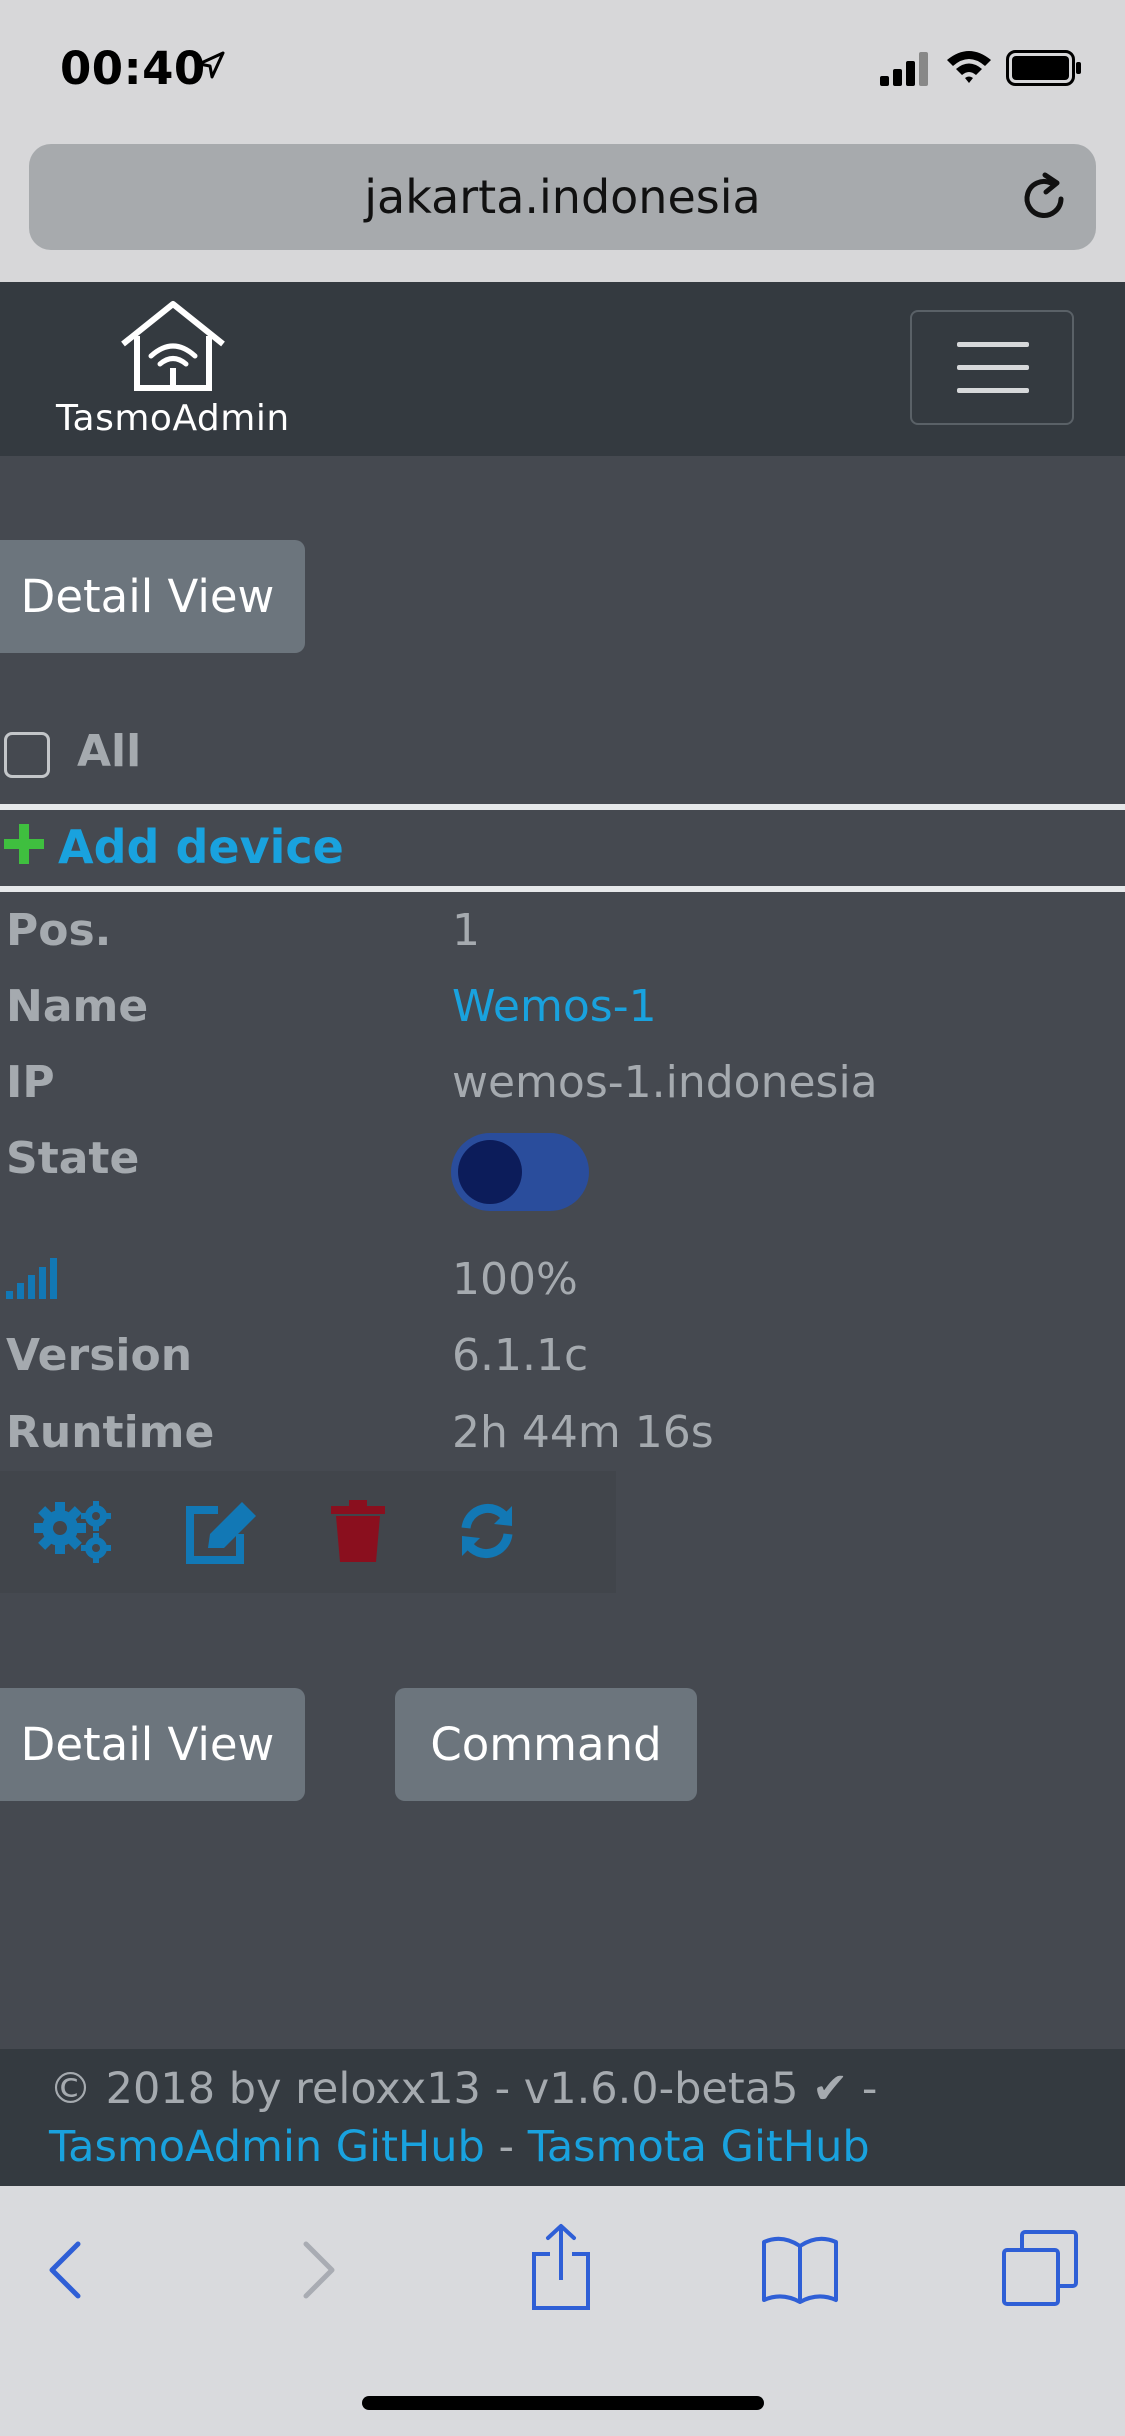 The width and height of the screenshot is (1125, 2436). What do you see at coordinates (74, 1531) in the screenshot?
I see `settings-icon` at bounding box center [74, 1531].